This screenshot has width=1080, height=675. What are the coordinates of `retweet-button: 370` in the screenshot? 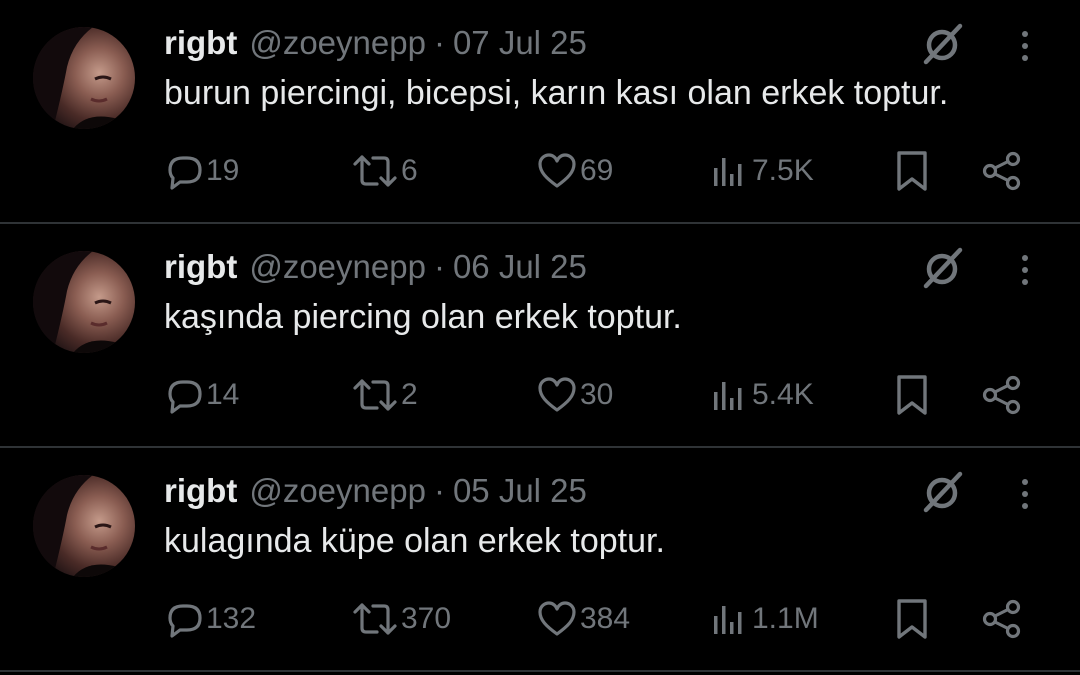 It's located at (401, 619).